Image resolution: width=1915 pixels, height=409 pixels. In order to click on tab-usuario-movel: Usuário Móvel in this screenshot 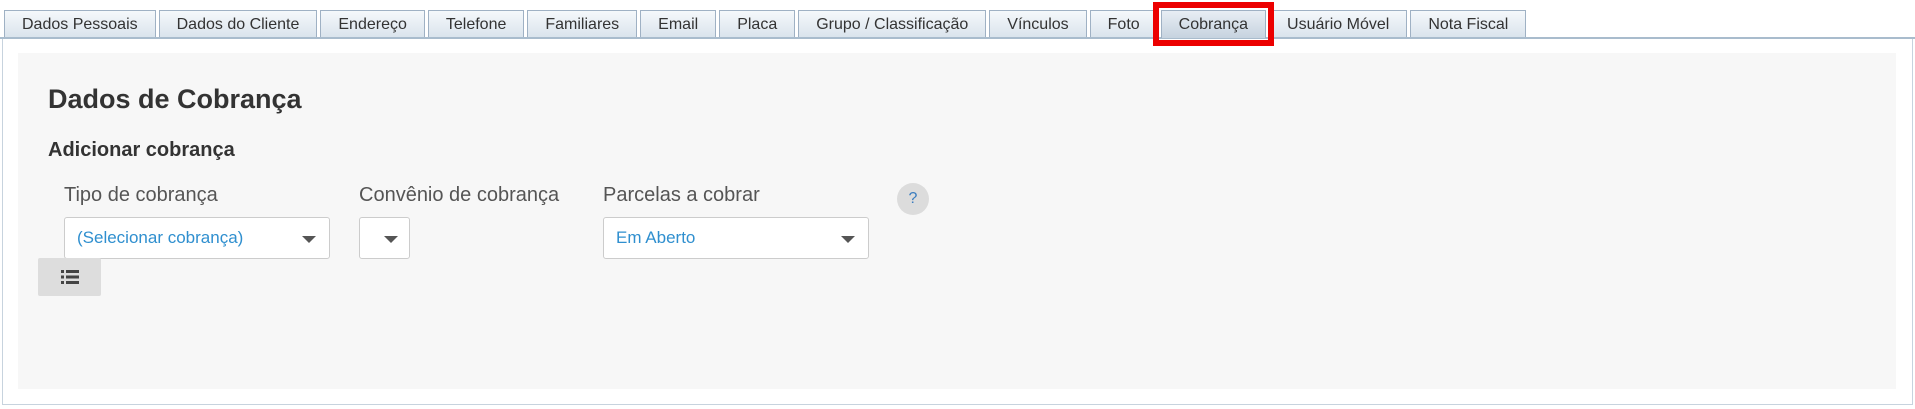, I will do `click(1338, 24)`.